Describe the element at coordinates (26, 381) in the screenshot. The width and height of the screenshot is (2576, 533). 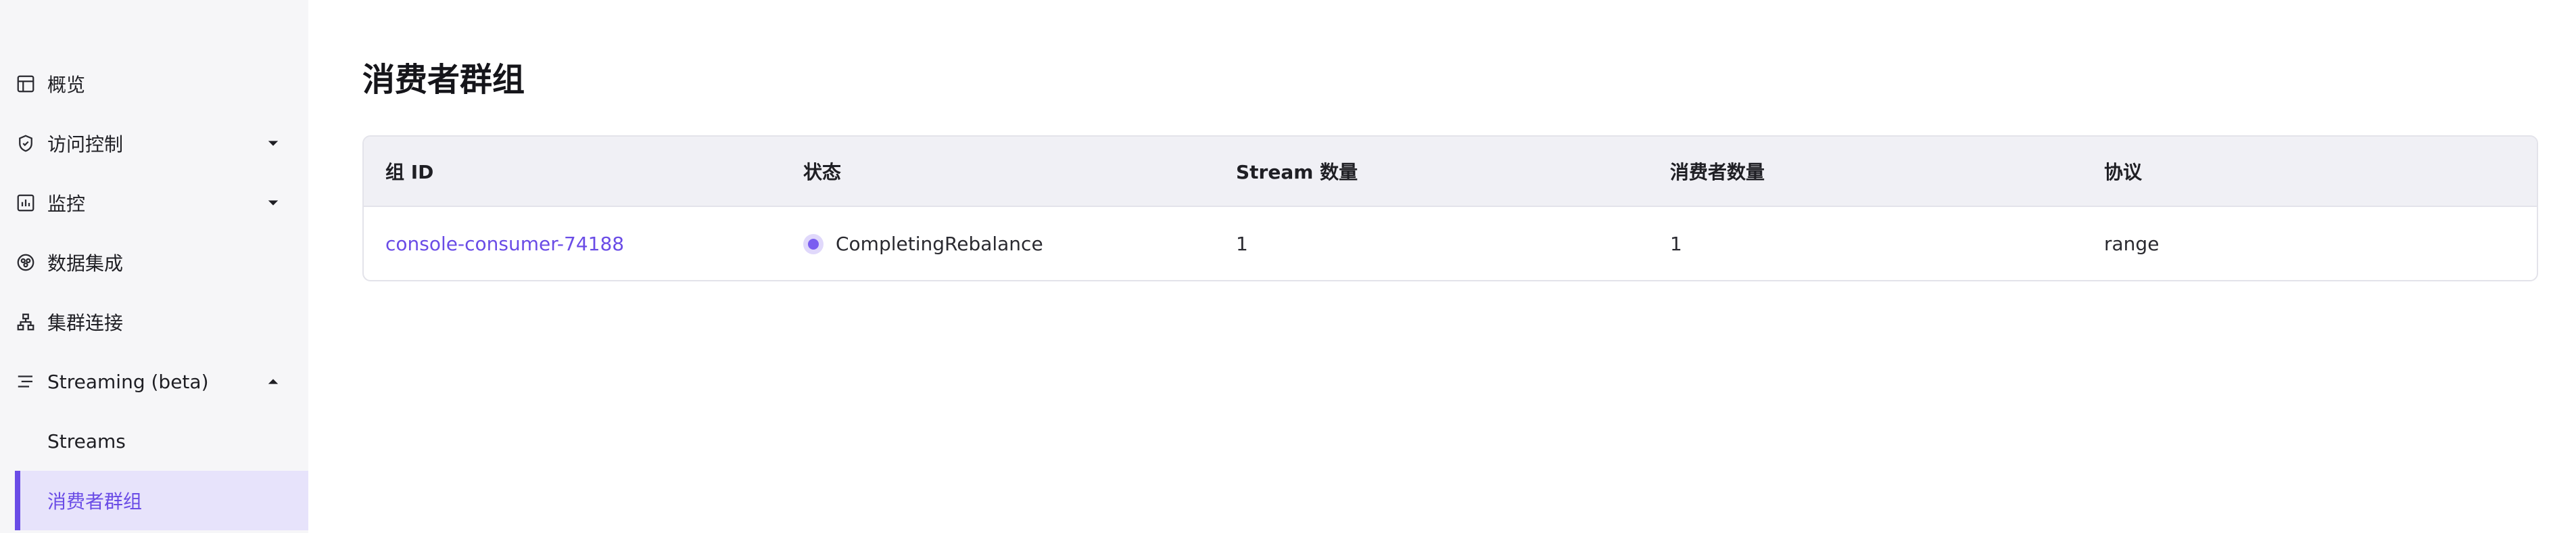
I see `stream-icon` at that location.